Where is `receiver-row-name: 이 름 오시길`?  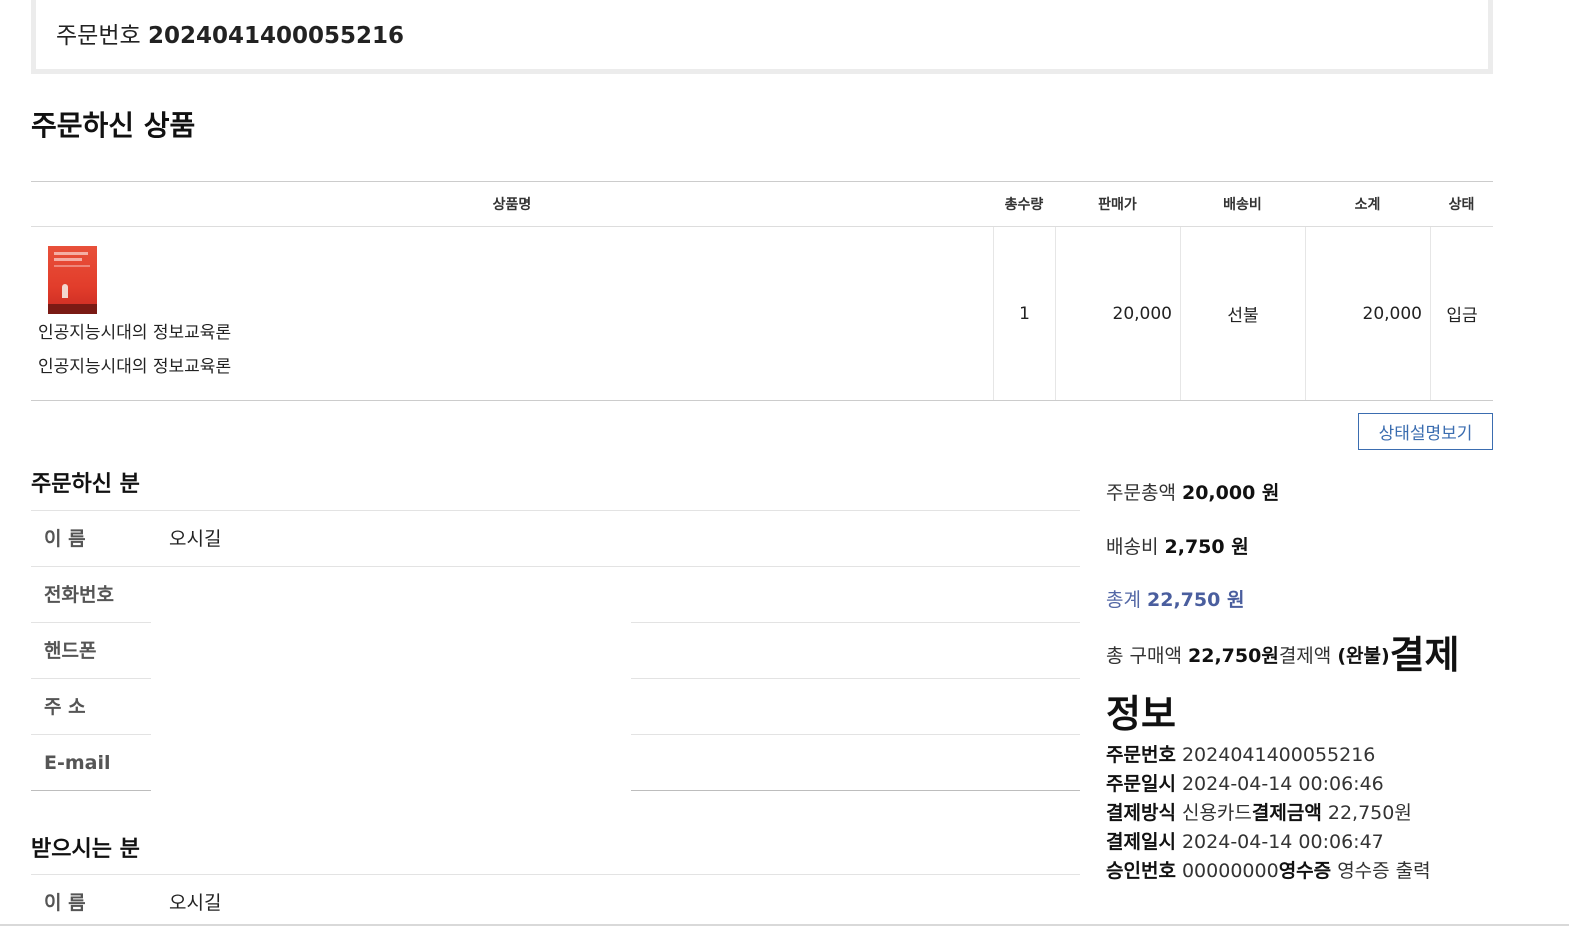
receiver-row-name: 이 름 오시길 is located at coordinates (555, 901).